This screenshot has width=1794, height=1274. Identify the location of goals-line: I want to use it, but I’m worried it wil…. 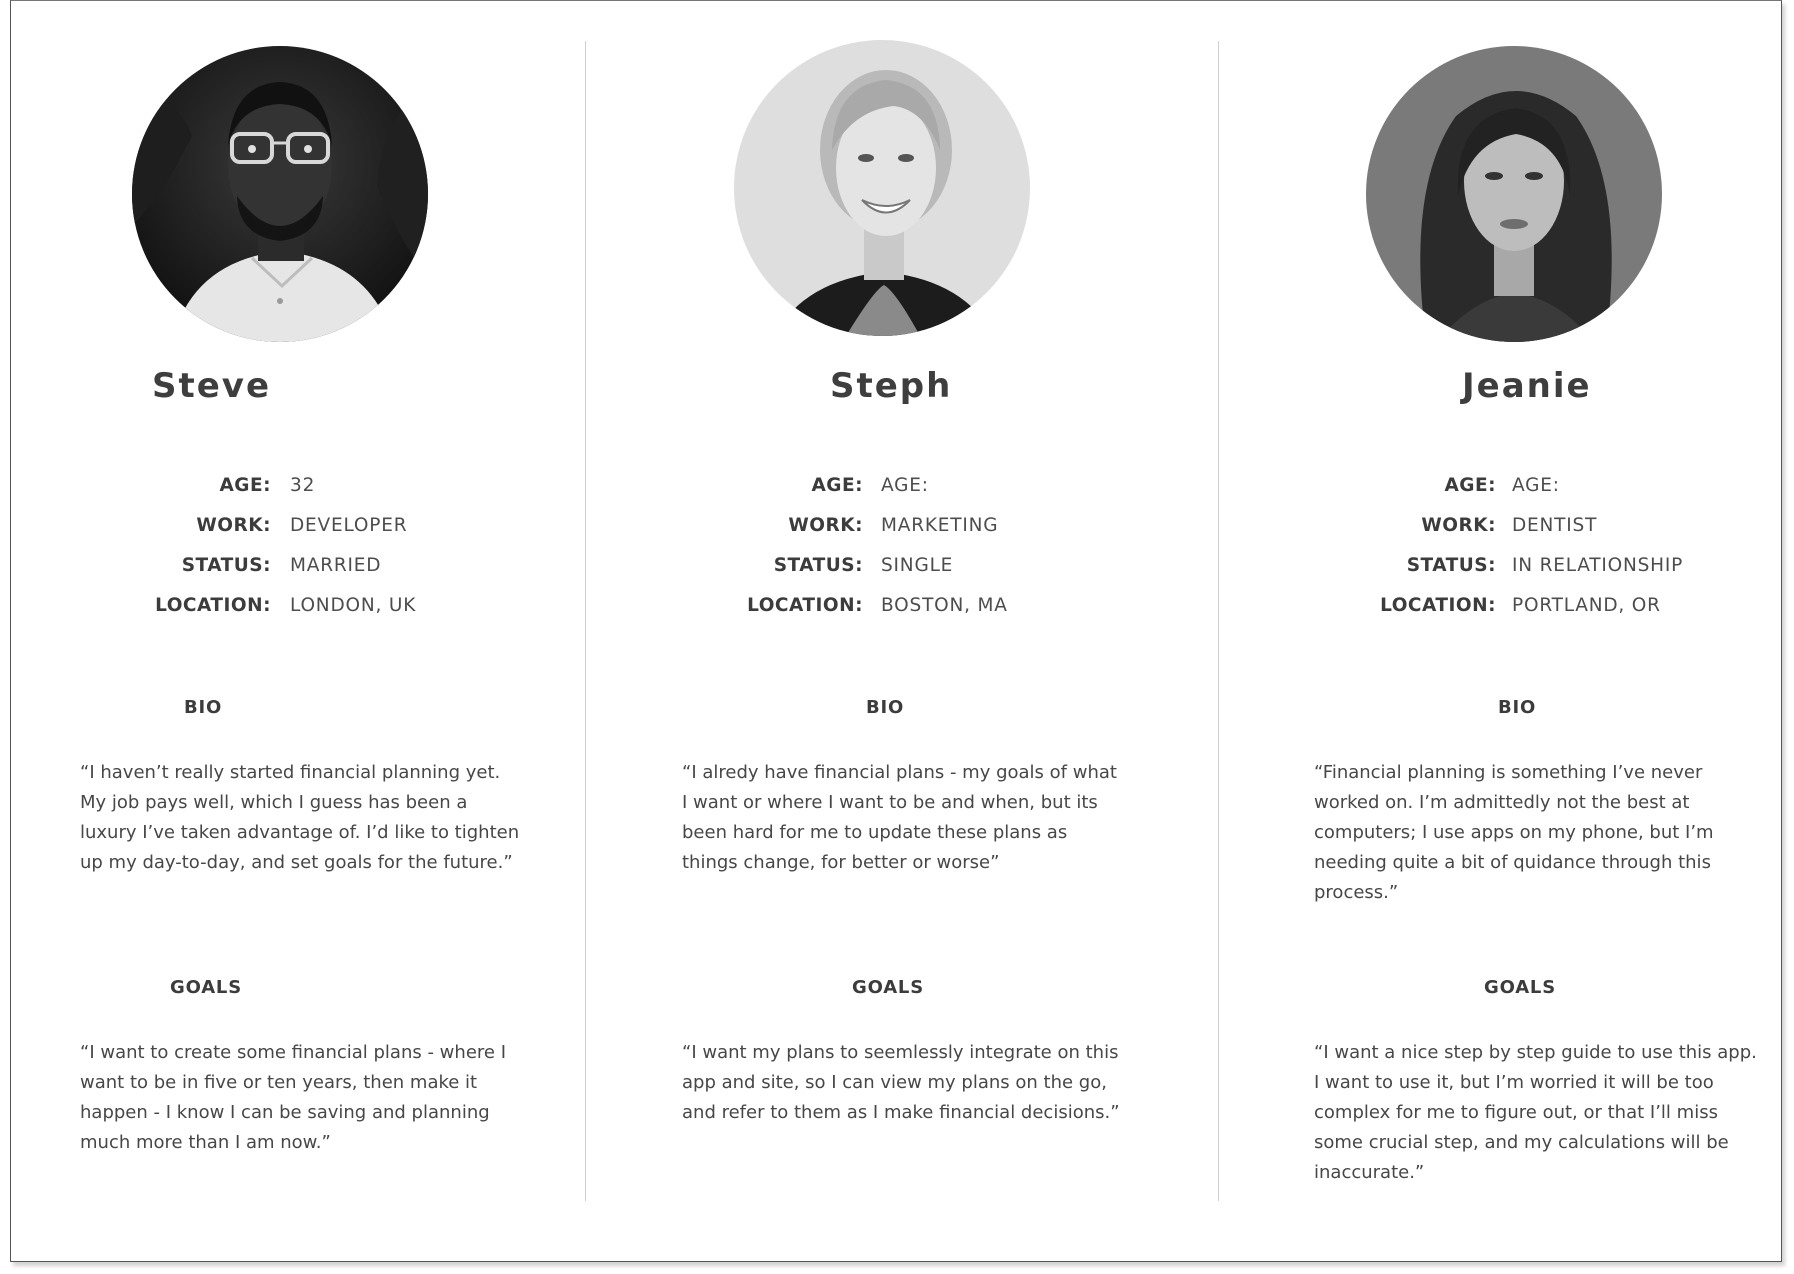
(1514, 1082).